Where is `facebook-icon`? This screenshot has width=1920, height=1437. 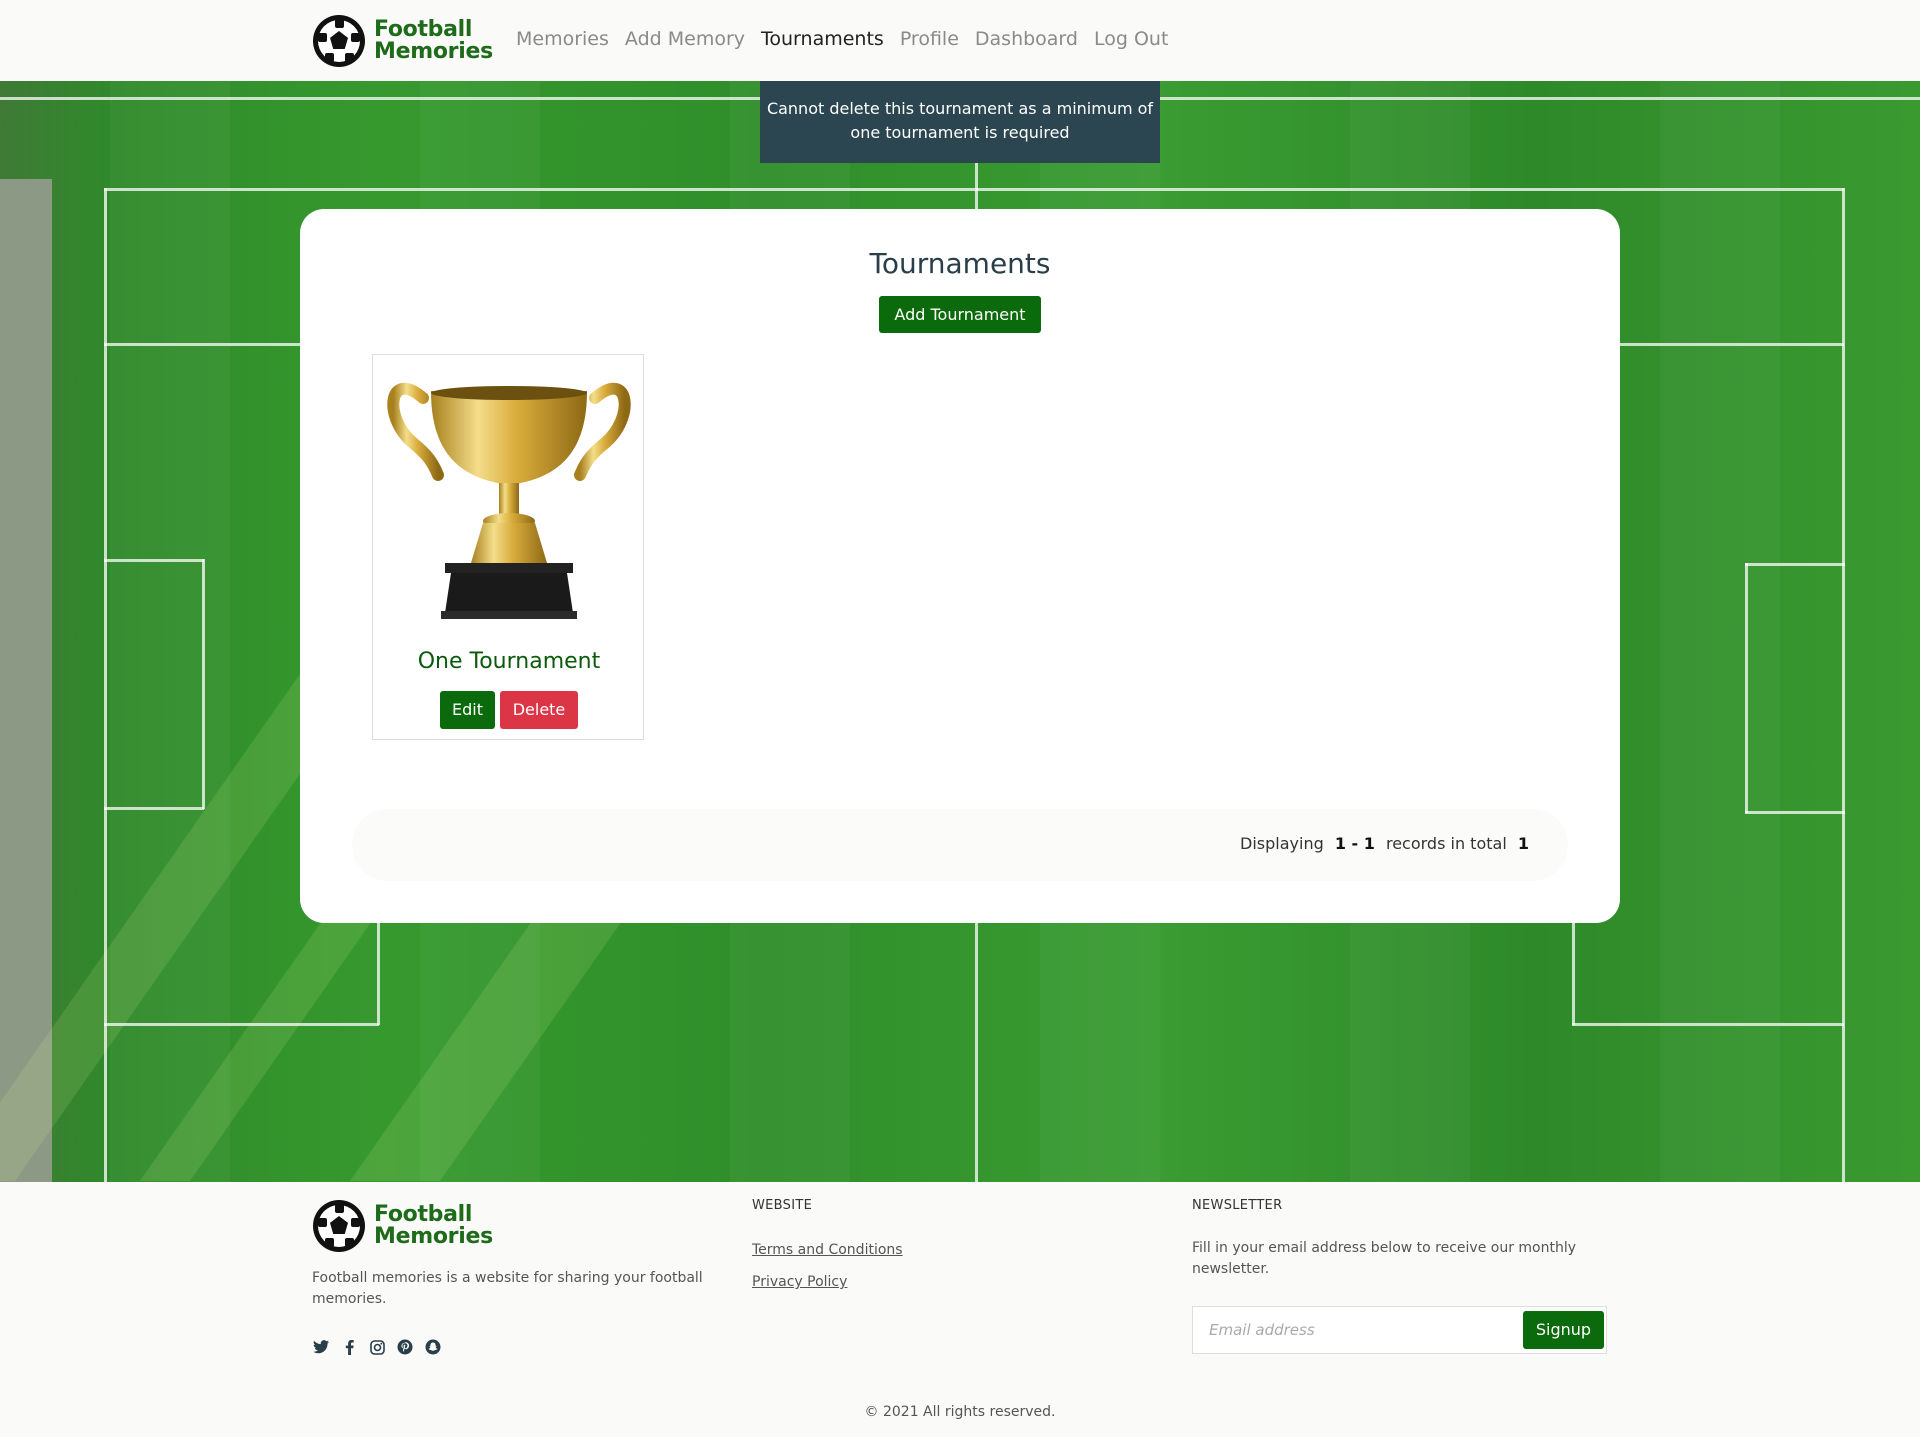
facebook-icon is located at coordinates (349, 1347).